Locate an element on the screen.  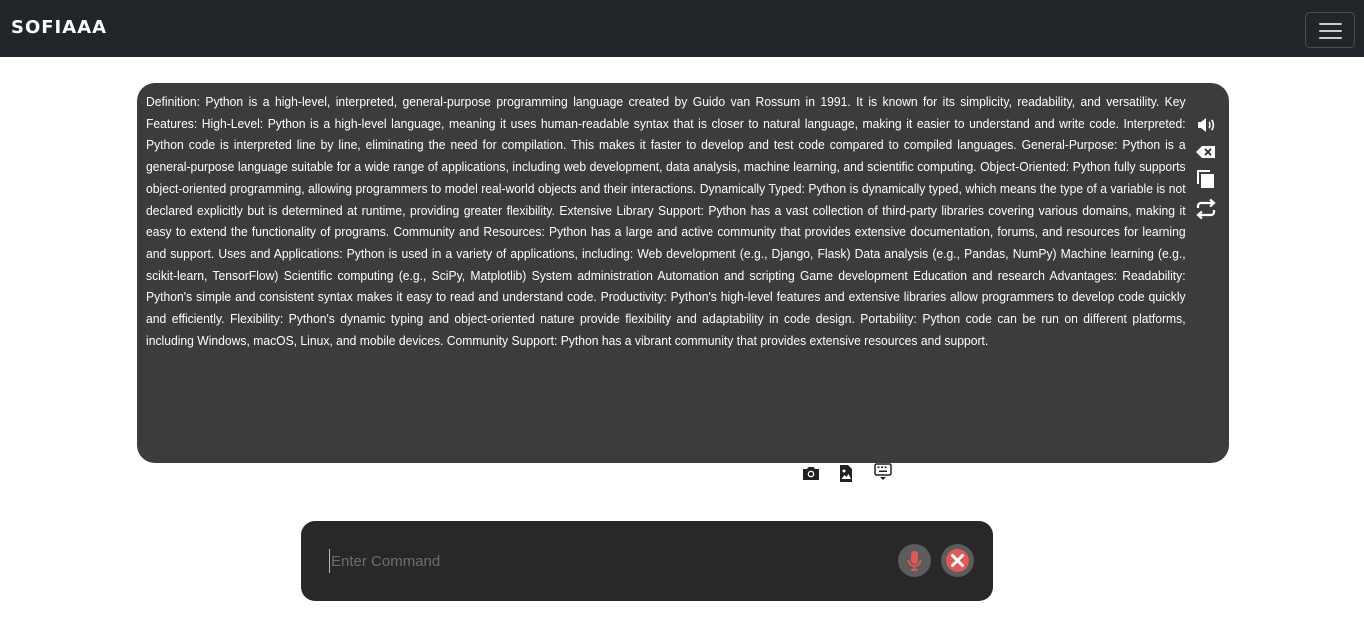
clear-command-button is located at coordinates (957, 560).